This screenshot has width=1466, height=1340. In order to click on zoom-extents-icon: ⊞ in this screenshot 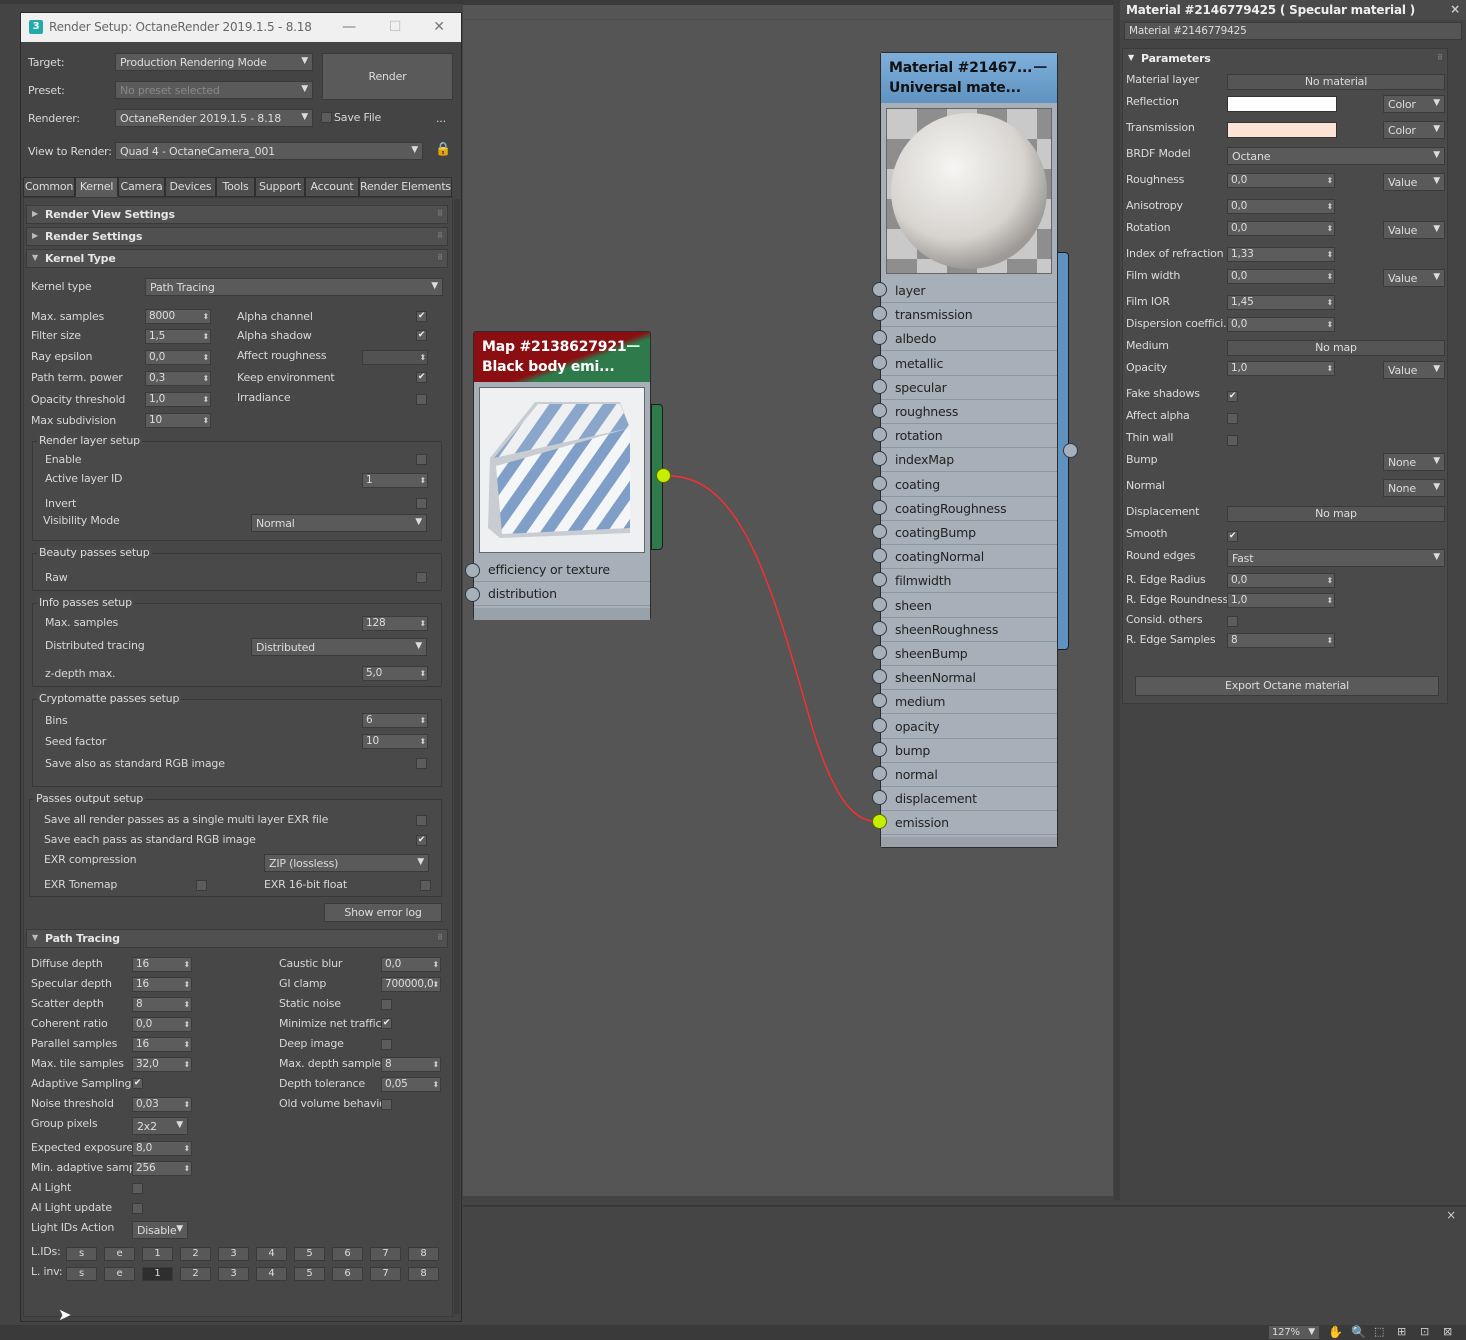, I will do `click(1401, 1331)`.